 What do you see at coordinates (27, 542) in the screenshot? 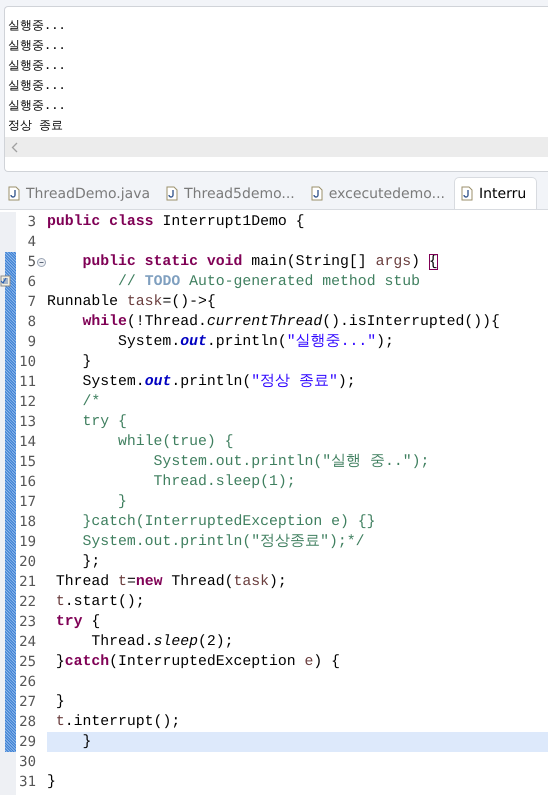
I see `line-number: 19` at bounding box center [27, 542].